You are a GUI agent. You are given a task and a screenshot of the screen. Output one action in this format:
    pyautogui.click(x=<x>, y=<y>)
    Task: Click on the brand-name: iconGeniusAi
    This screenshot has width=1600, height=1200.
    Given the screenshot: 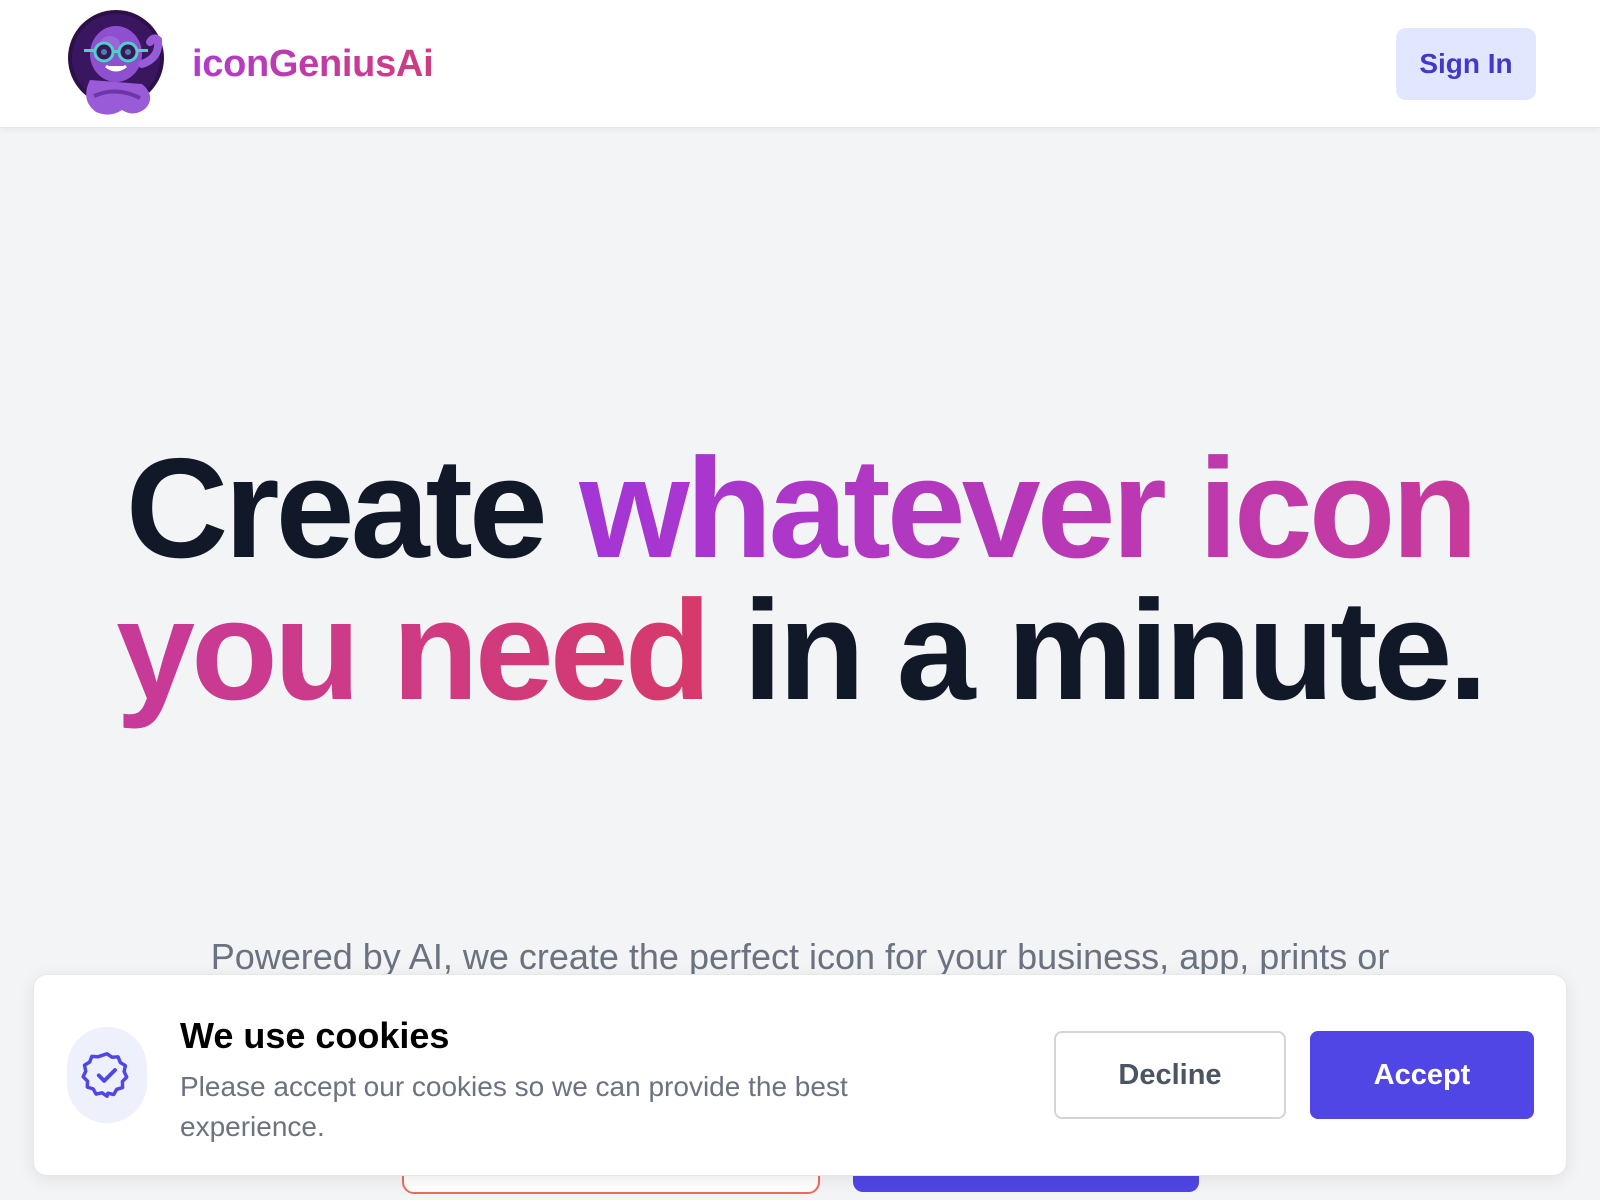 What is the action you would take?
    pyautogui.click(x=313, y=63)
    